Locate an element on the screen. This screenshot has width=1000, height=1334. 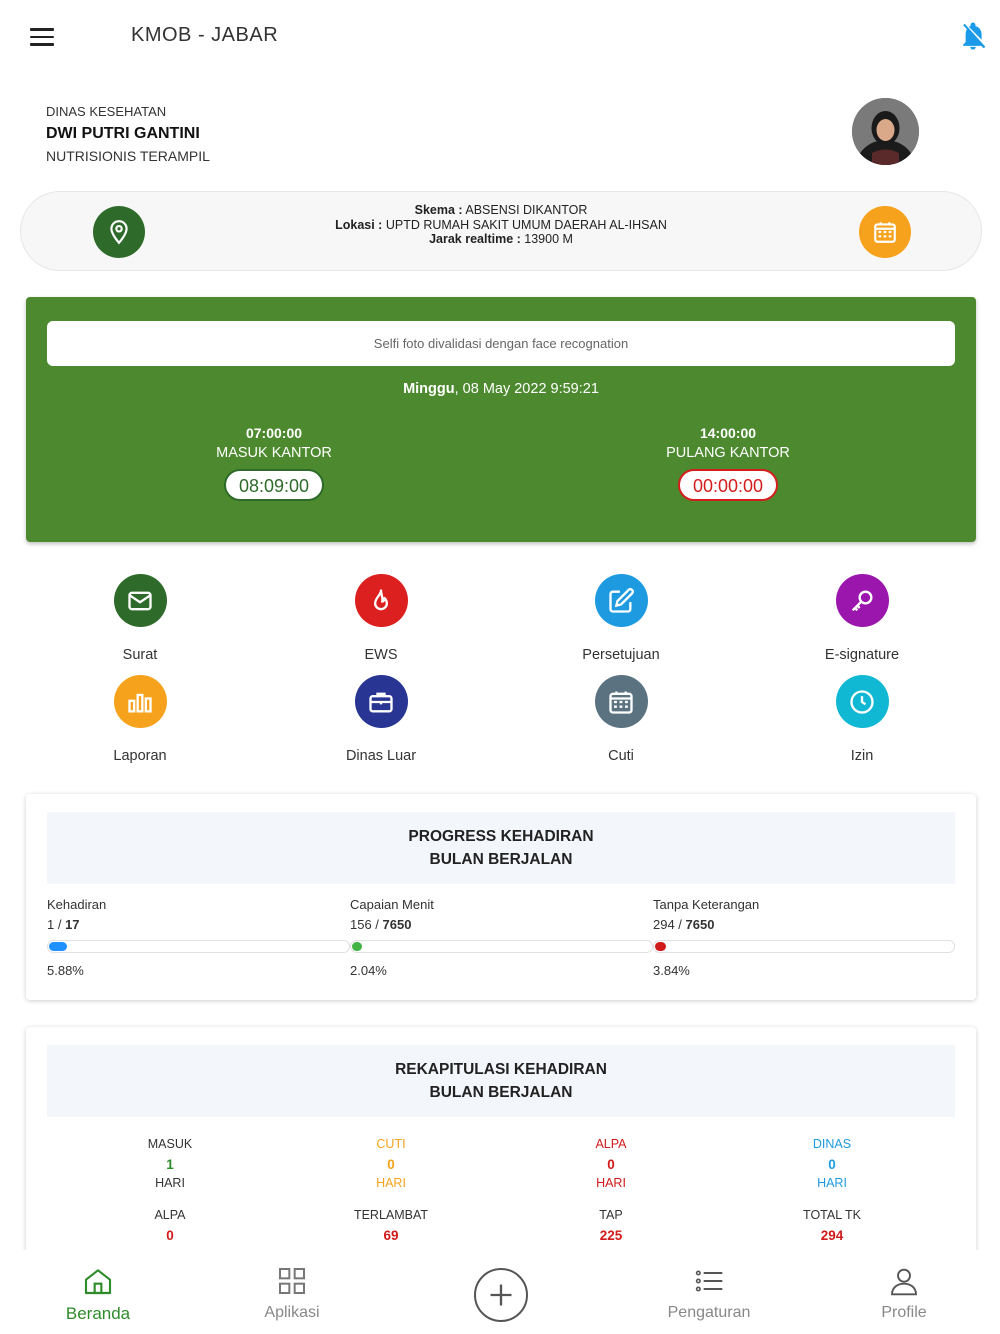
rekap-title-line1: REKAPITULASI KEHADIRAN is located at coordinates (501, 1069).